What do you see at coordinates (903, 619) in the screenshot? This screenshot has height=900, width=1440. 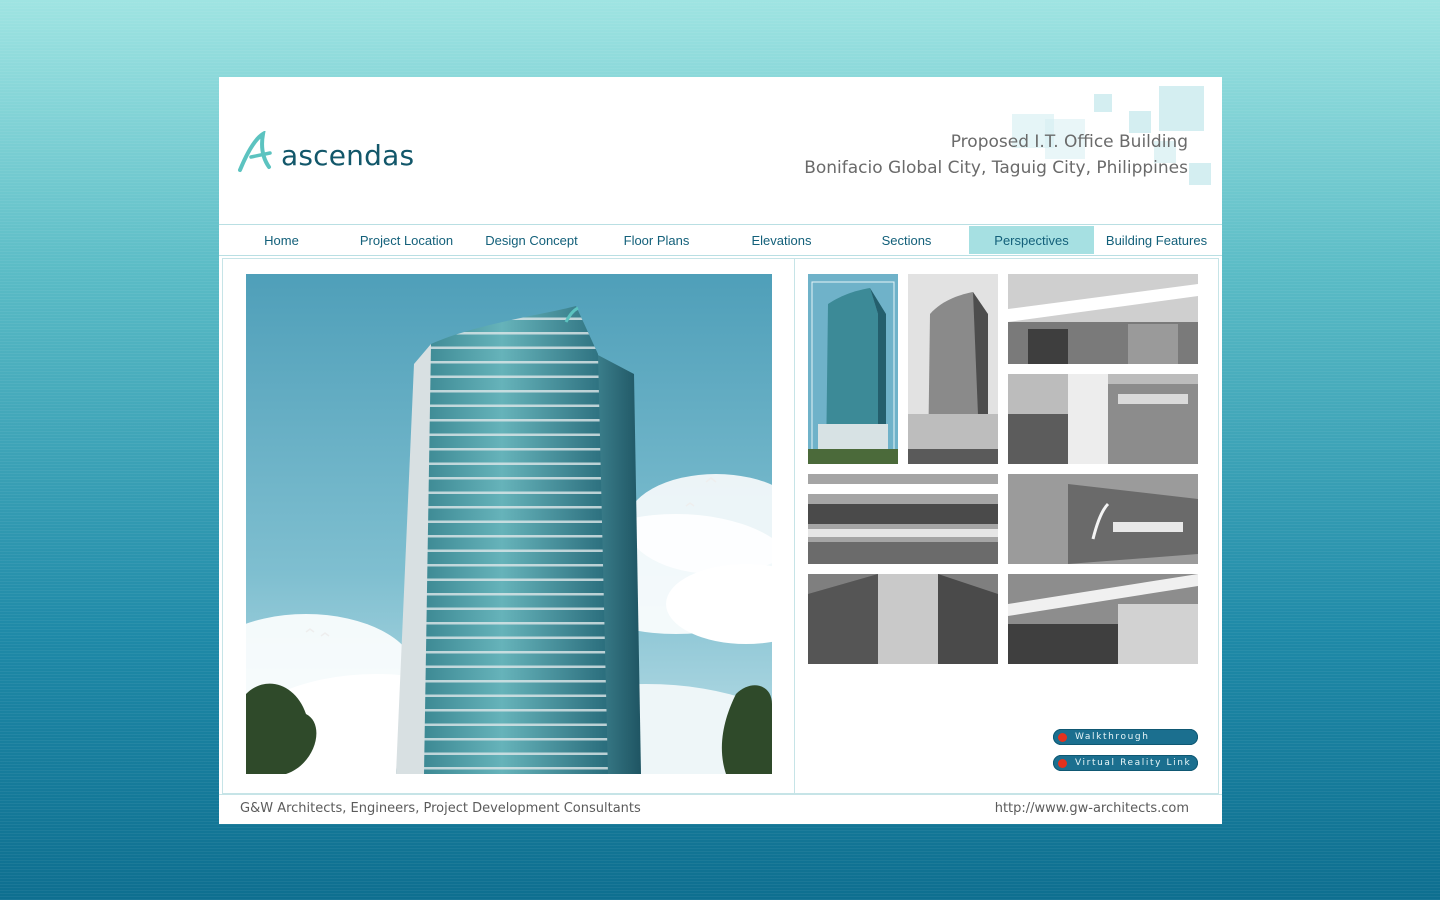 I see `thumbnail-corner-bw` at bounding box center [903, 619].